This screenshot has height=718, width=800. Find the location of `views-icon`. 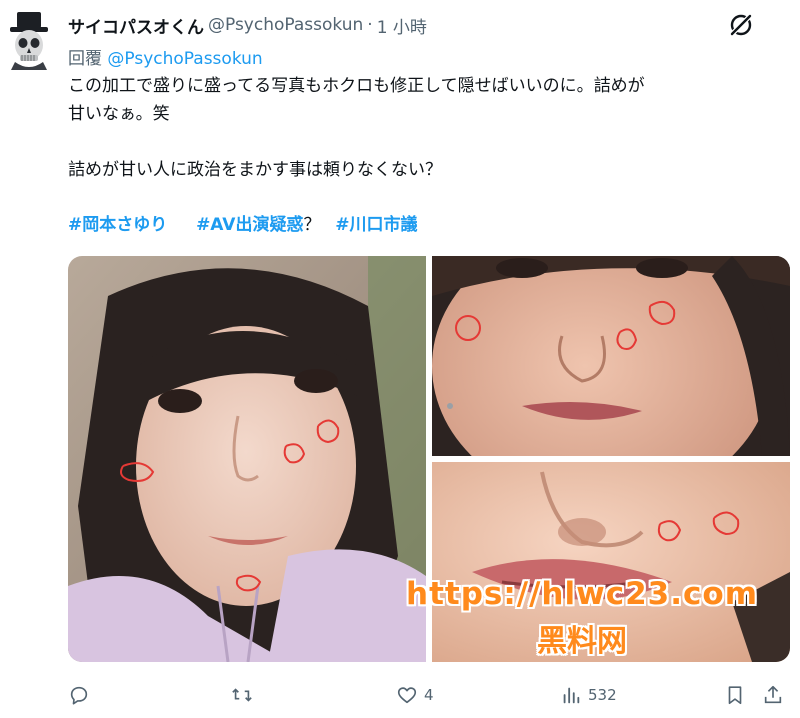

views-icon is located at coordinates (571, 695).